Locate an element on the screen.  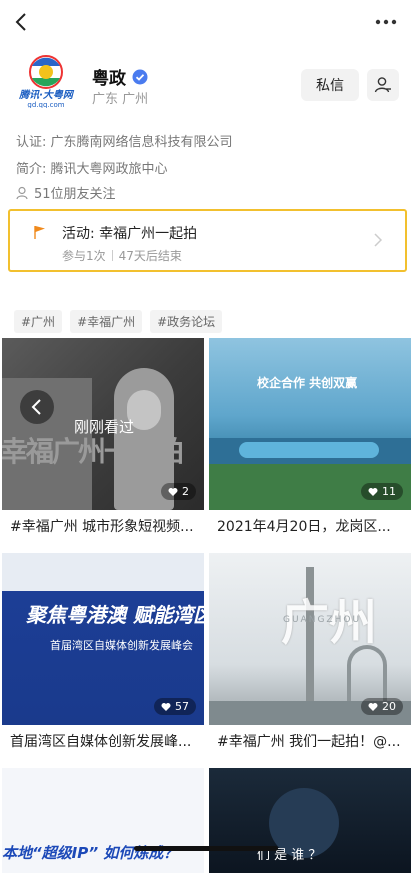
chevron-left-icon is located at coordinates (36, 407).